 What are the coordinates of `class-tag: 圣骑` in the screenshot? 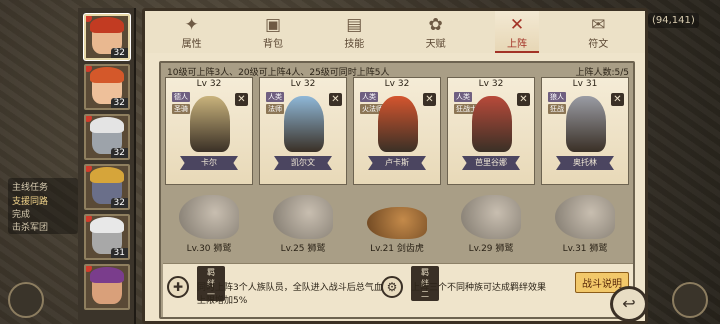 It's located at (181, 109).